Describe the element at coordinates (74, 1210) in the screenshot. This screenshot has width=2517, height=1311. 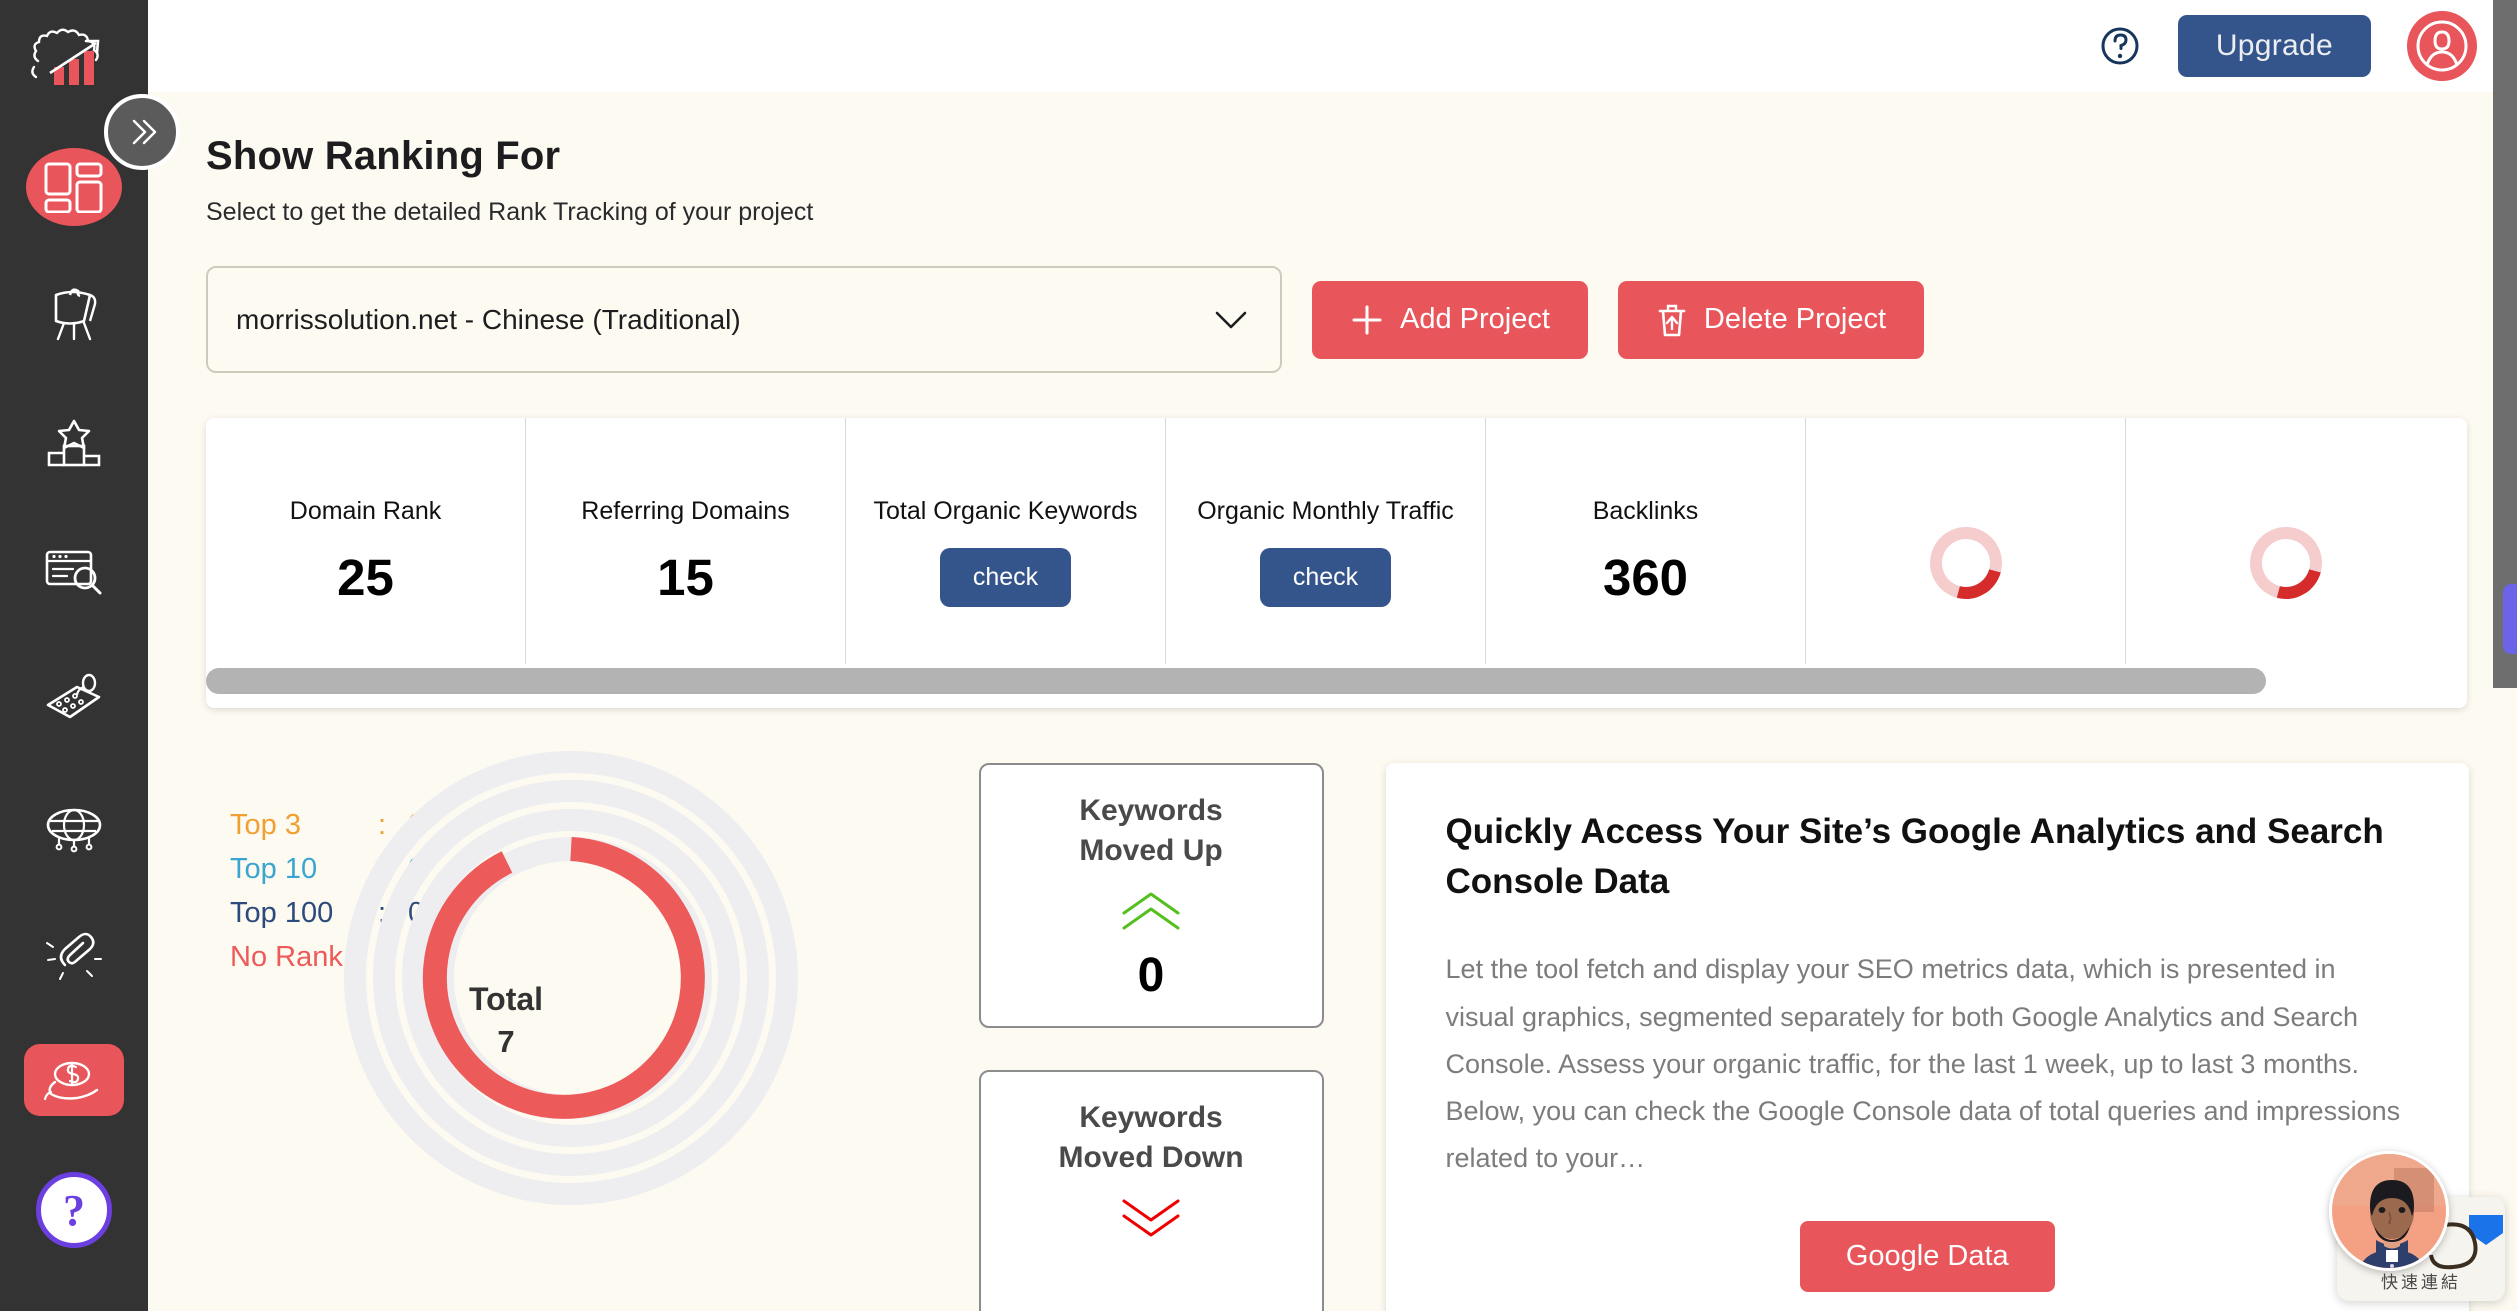
I see `help-fab-button: ?` at that location.